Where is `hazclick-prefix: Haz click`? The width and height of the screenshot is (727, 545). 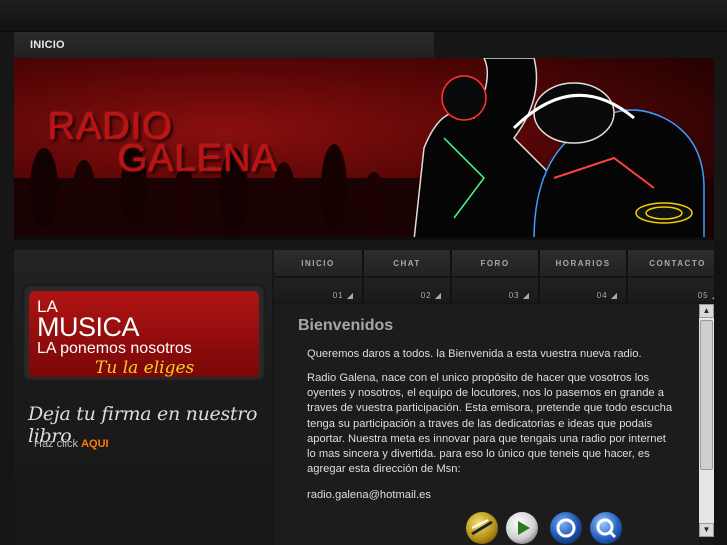
hazclick-prefix: Haz click is located at coordinates (56, 444).